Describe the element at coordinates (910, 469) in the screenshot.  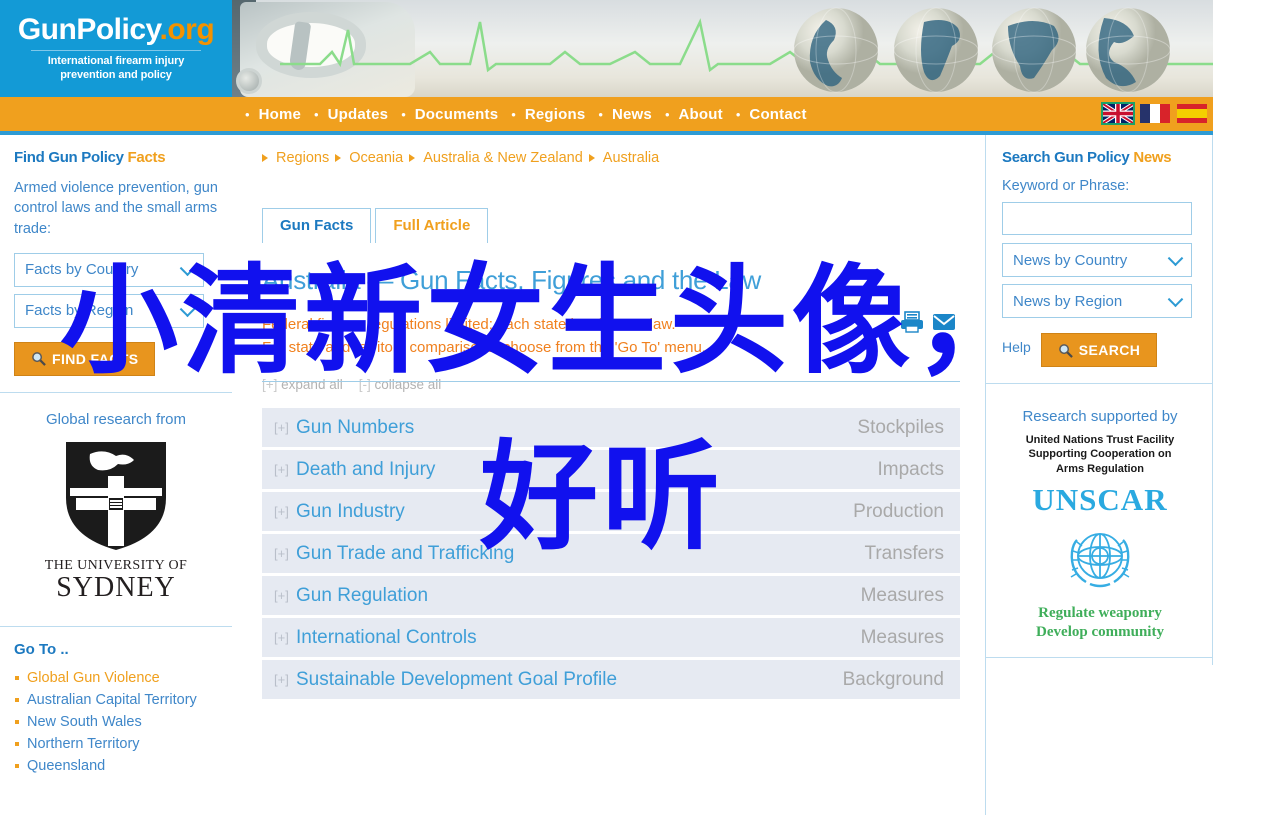
I see `accordion-meta-death-and-injury: Impacts` at that location.